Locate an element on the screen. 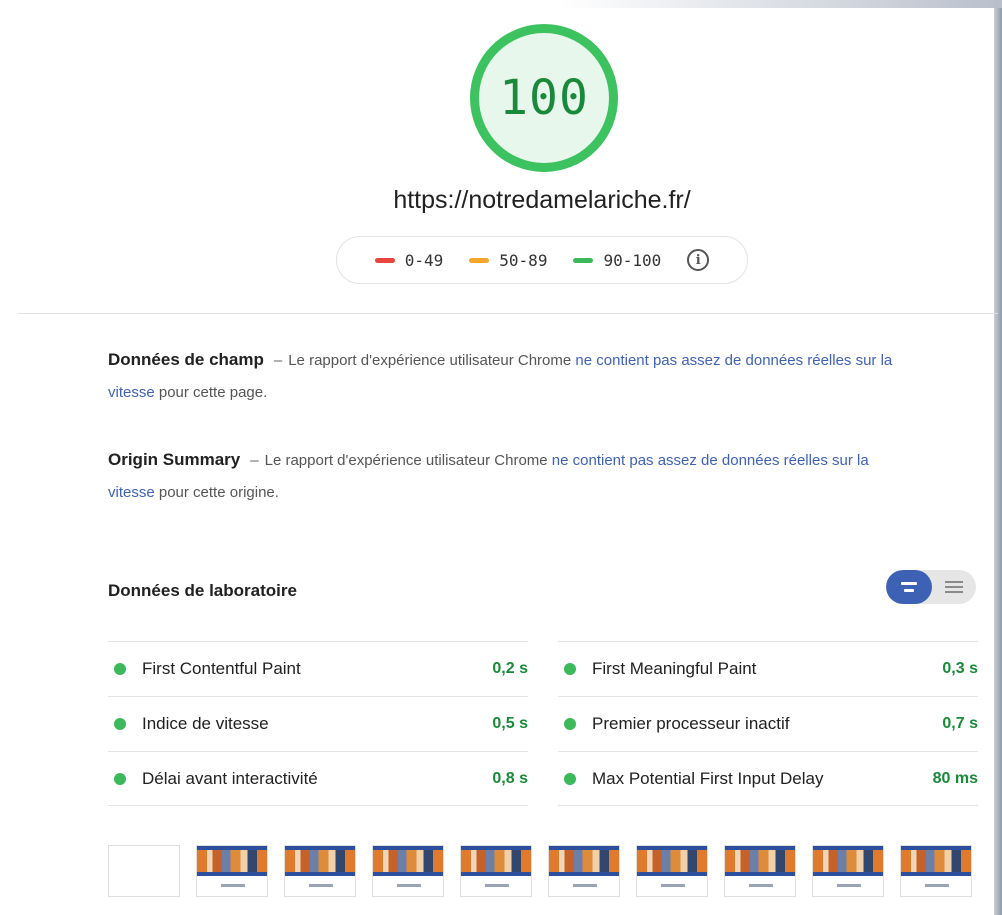  filmstrip-frame-blank is located at coordinates (144, 871).